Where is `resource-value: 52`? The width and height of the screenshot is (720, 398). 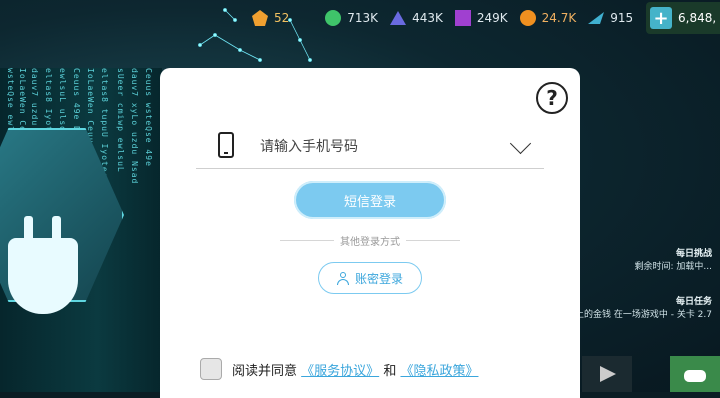 resource-value: 52 is located at coordinates (282, 18).